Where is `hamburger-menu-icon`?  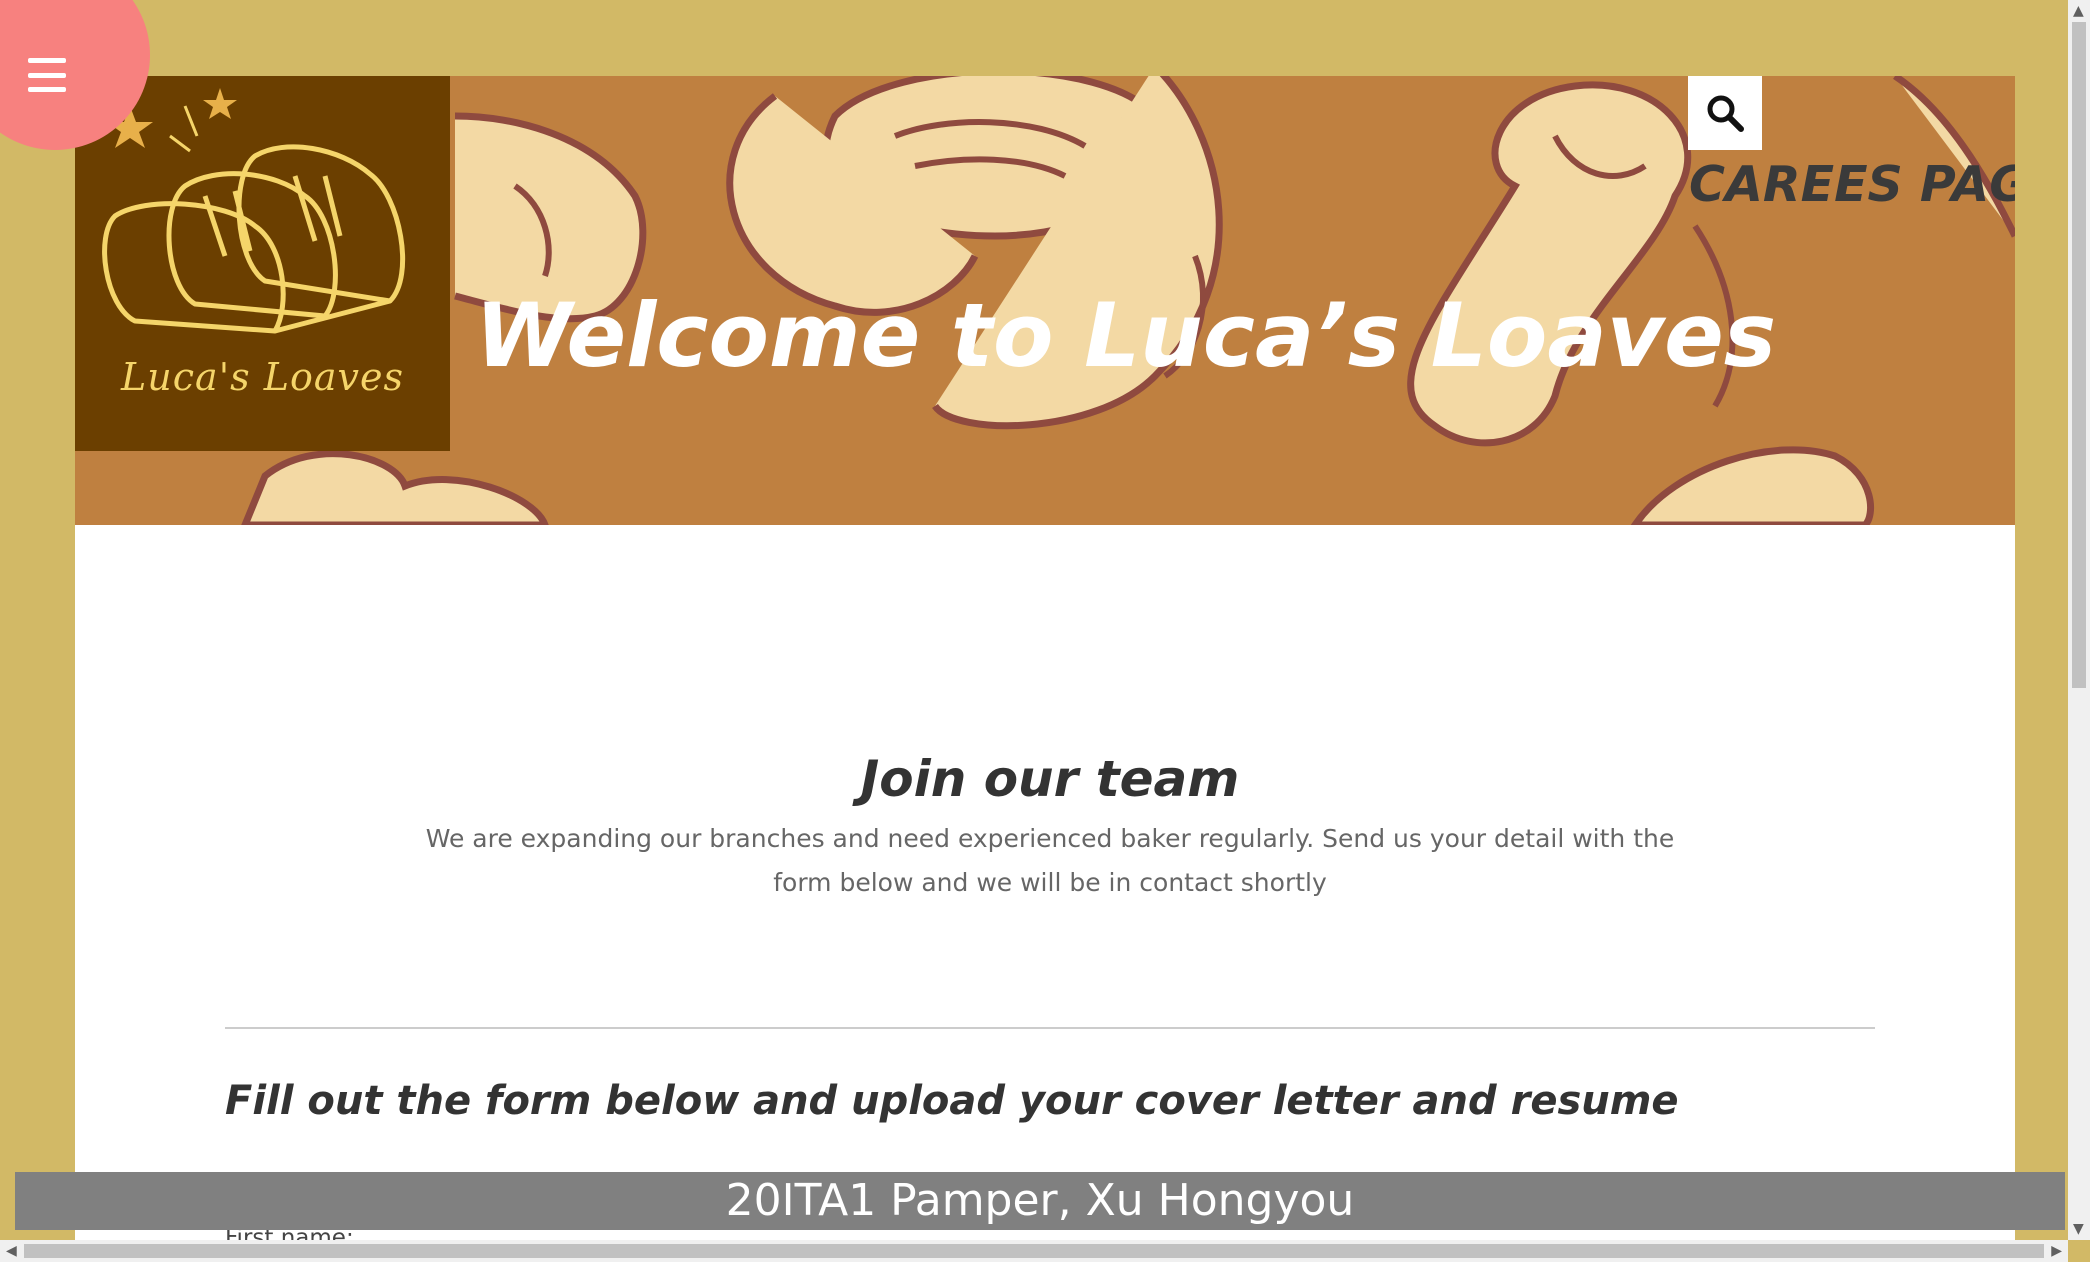 hamburger-menu-icon is located at coordinates (47, 75).